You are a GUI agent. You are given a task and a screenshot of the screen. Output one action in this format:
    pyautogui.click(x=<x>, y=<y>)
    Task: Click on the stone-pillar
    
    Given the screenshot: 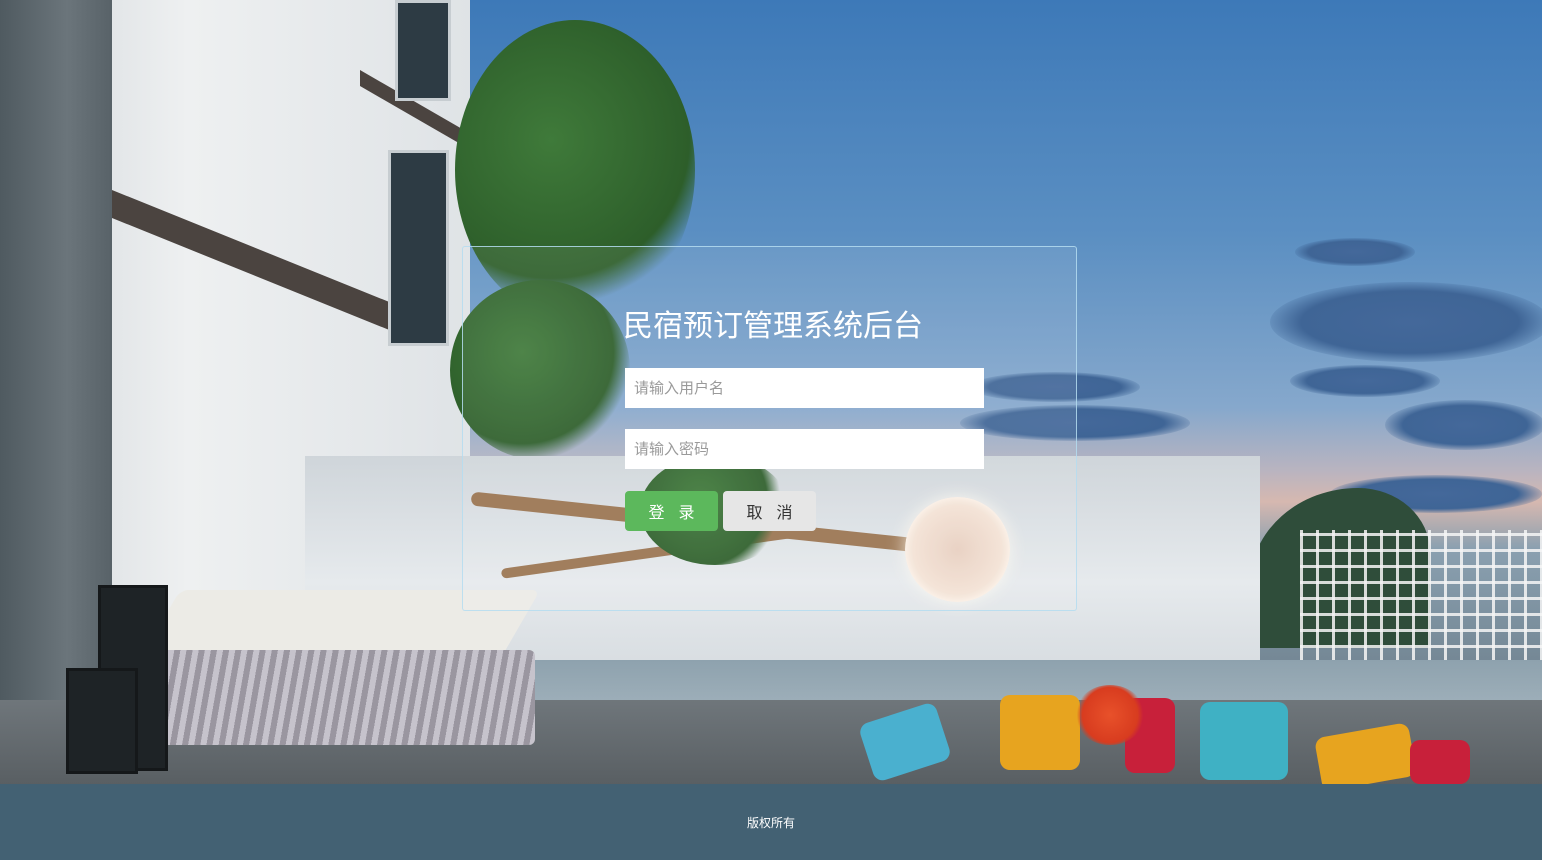 What is the action you would take?
    pyautogui.click(x=56, y=392)
    